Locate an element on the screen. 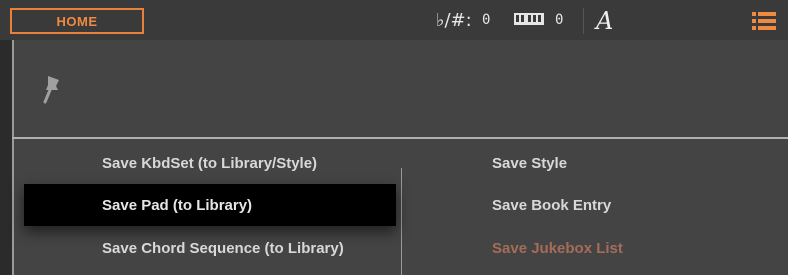 The image size is (788, 275). keyboard-value: 0 is located at coordinates (559, 20).